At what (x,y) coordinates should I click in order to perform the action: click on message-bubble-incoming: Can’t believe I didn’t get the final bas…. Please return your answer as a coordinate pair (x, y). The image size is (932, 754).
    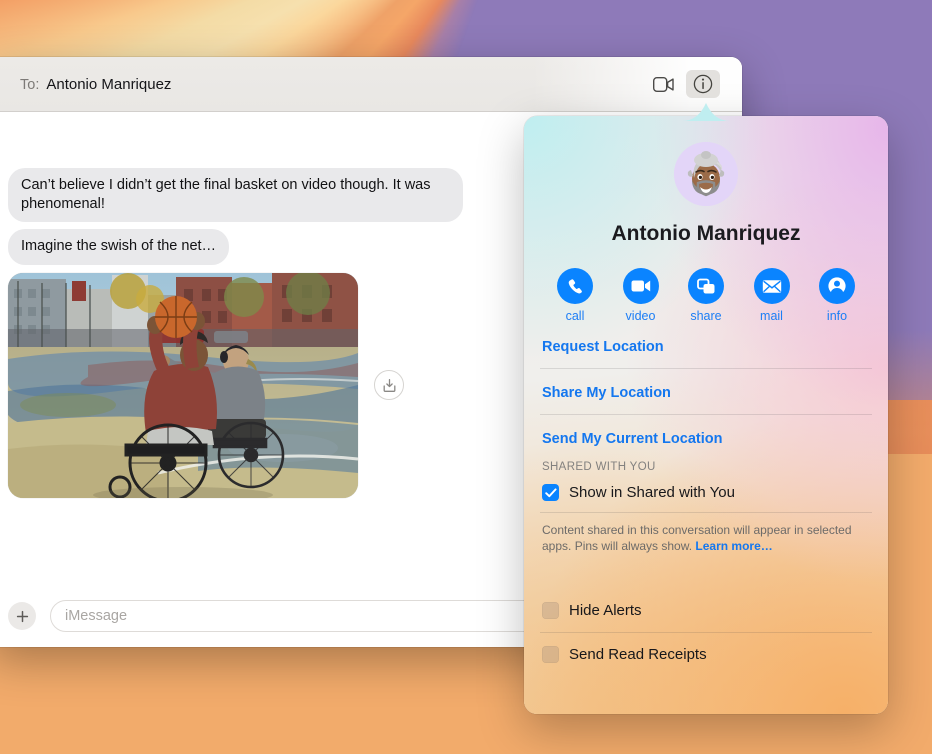
    Looking at the image, I should click on (235, 195).